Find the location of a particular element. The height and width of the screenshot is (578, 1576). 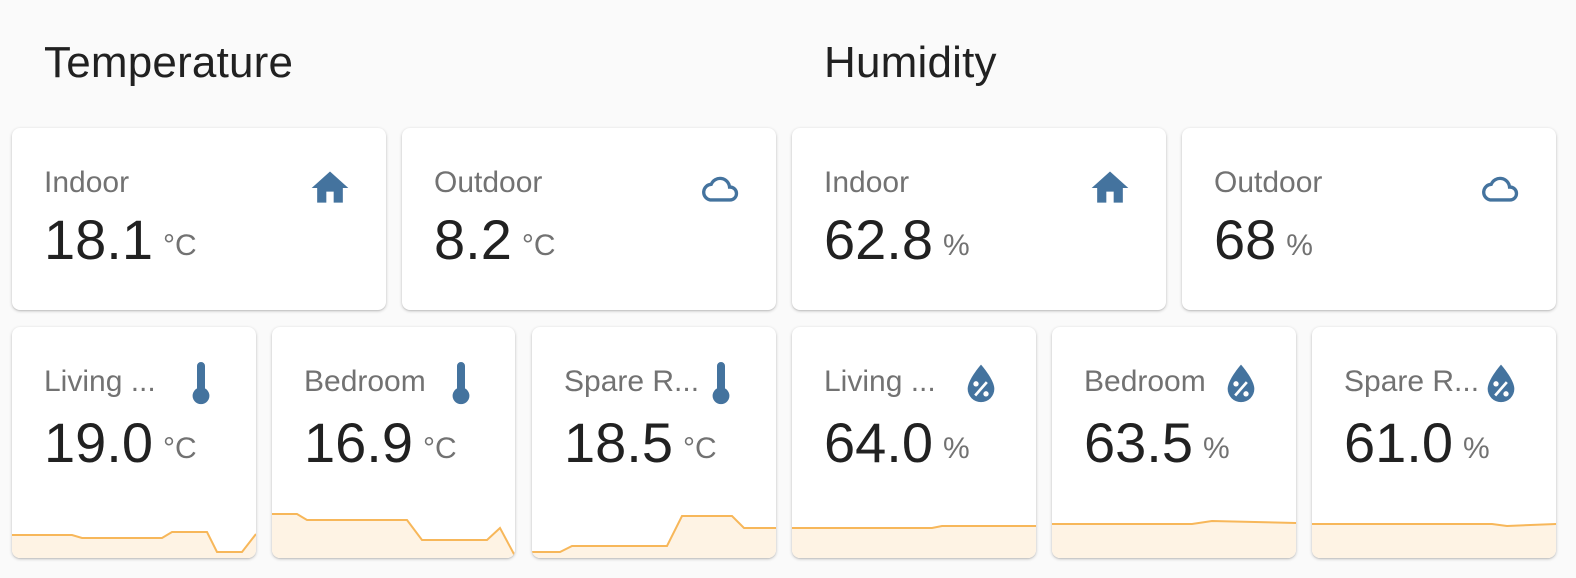

sensor-value: 61.0% is located at coordinates (1417, 442).